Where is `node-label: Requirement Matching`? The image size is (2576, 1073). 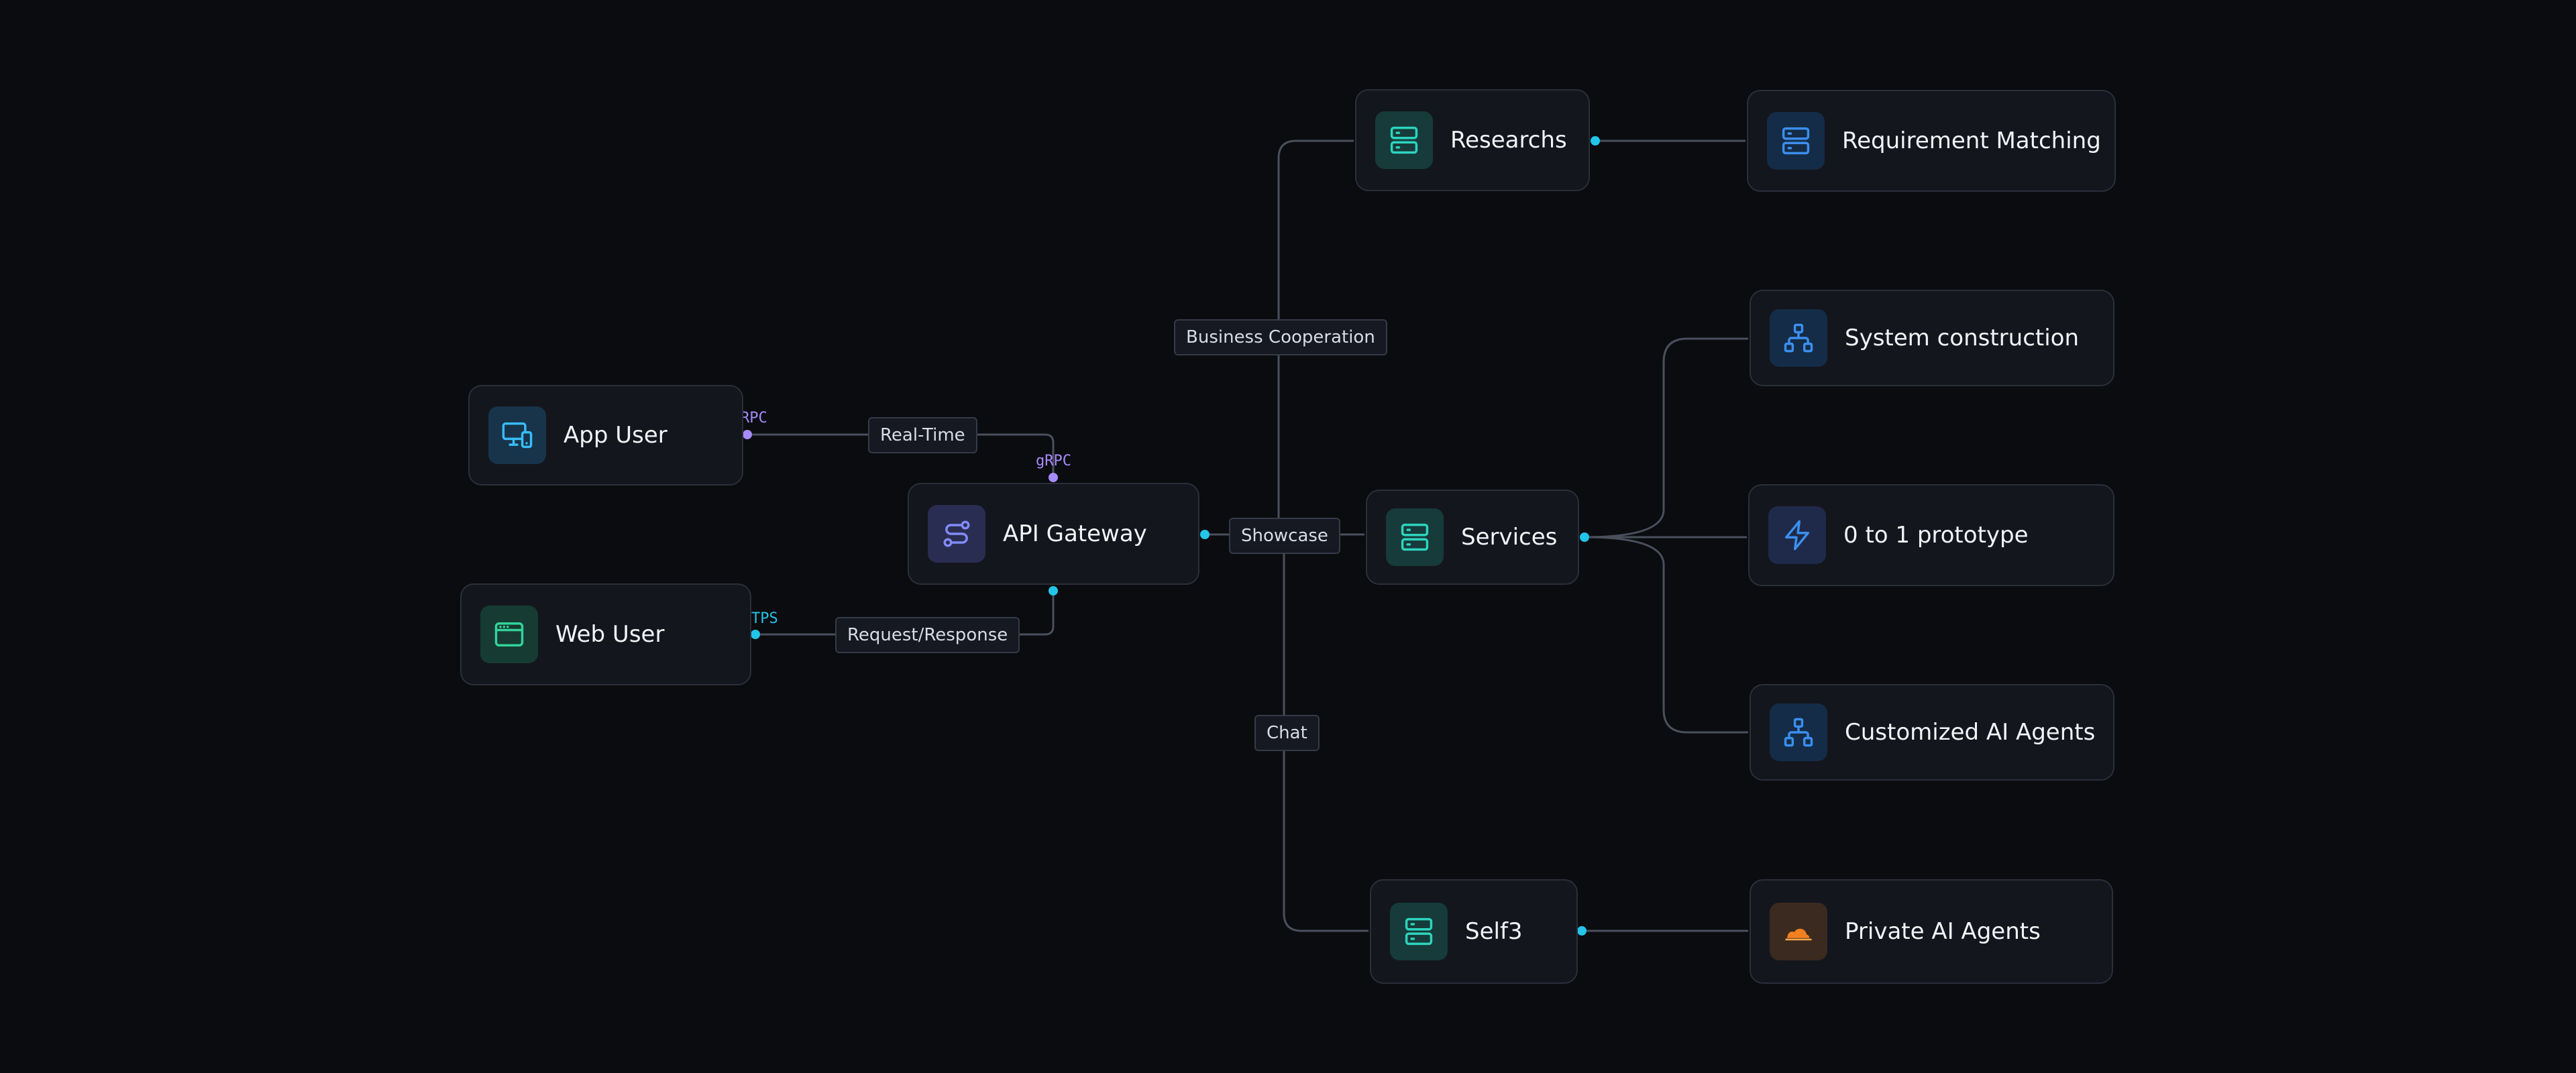
node-label: Requirement Matching is located at coordinates (1971, 140).